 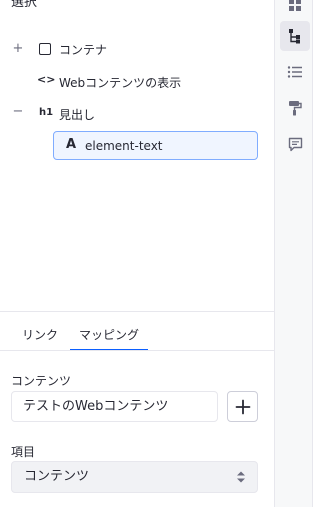 What do you see at coordinates (109, 335) in the screenshot?
I see `tab-mapping: マッピング` at bounding box center [109, 335].